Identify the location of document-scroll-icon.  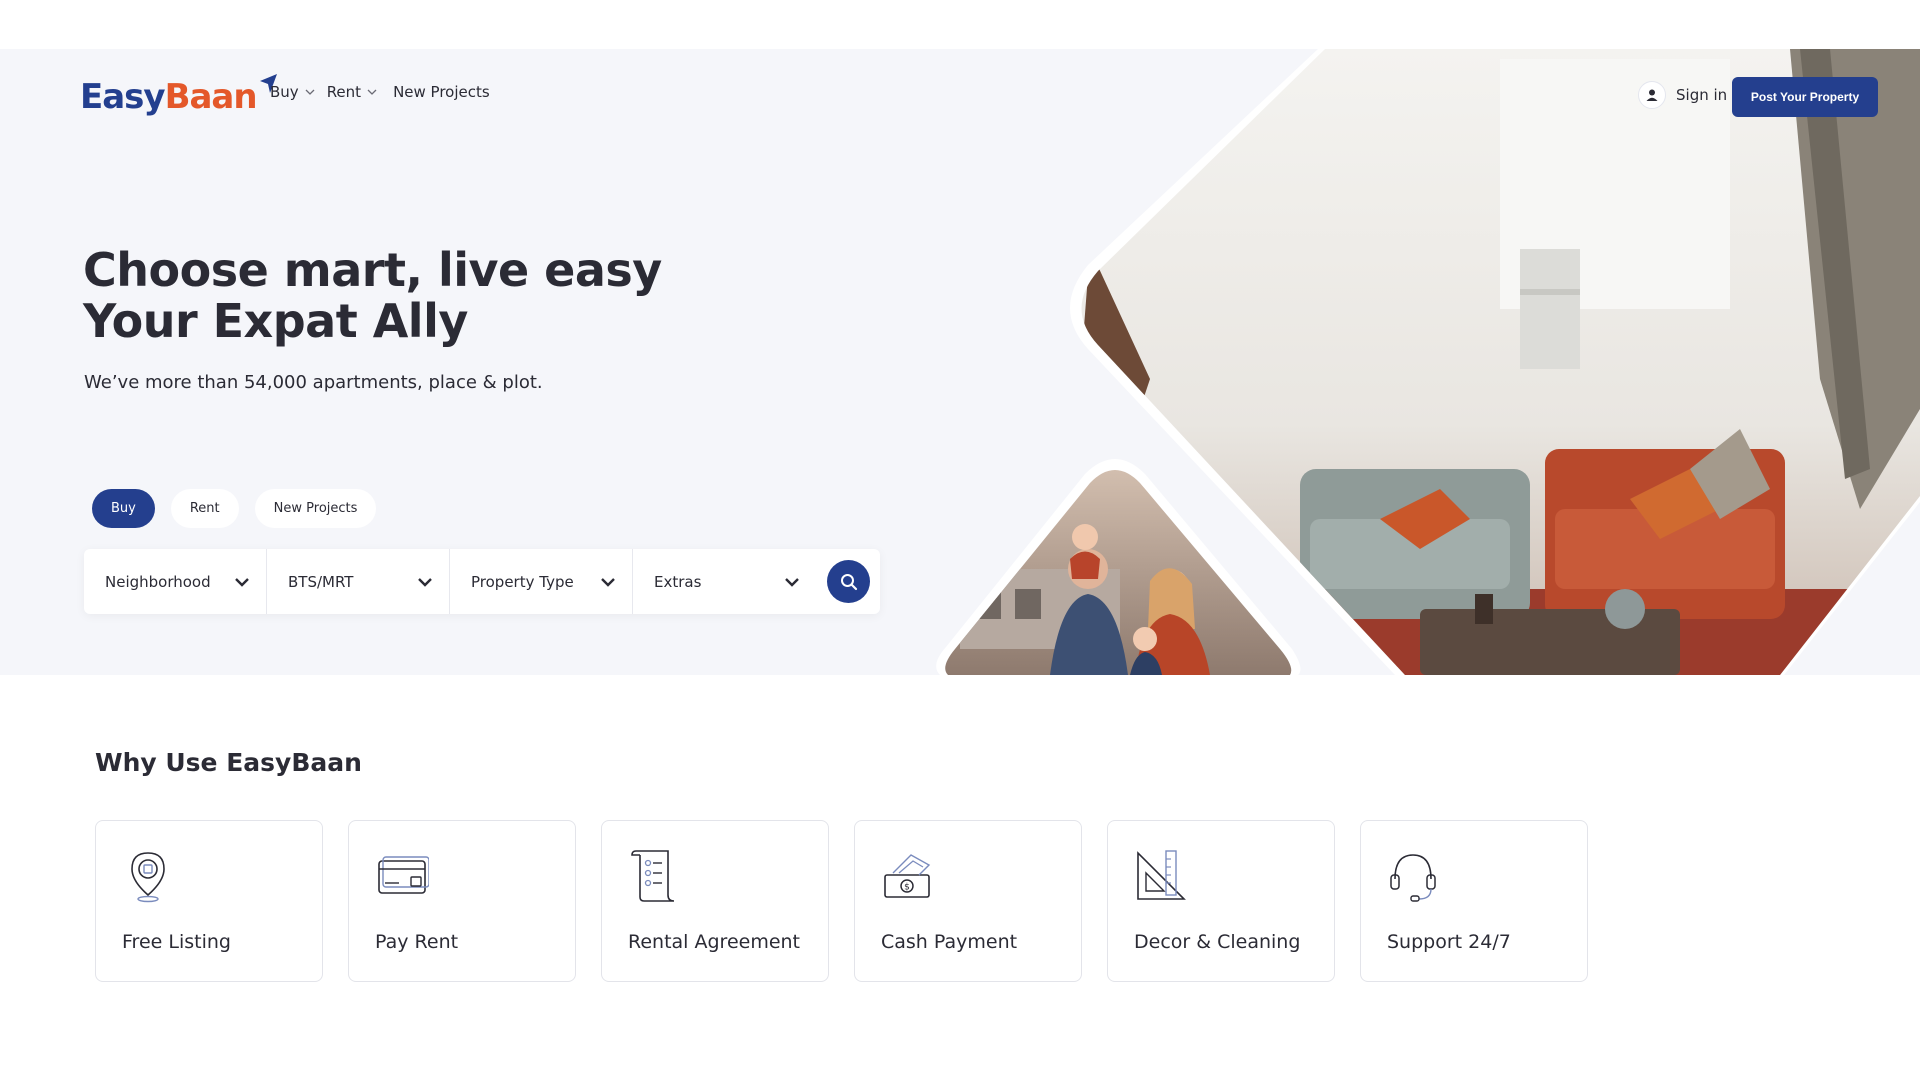
(653, 876).